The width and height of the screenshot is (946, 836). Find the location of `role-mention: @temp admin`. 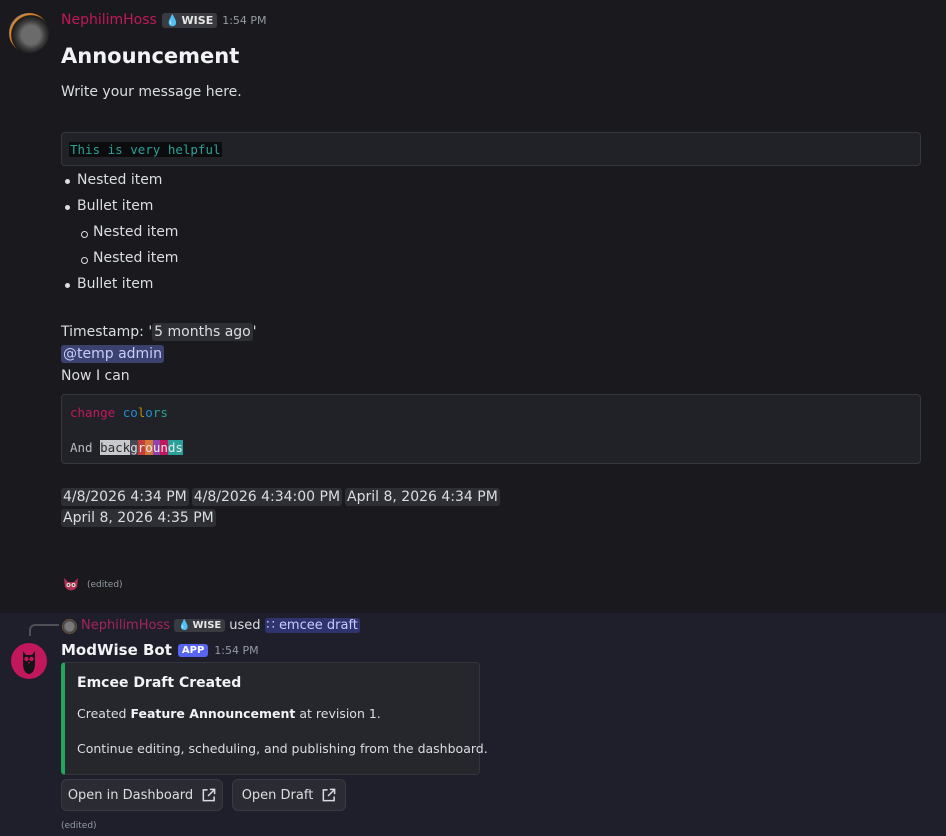

role-mention: @temp admin is located at coordinates (112, 354).